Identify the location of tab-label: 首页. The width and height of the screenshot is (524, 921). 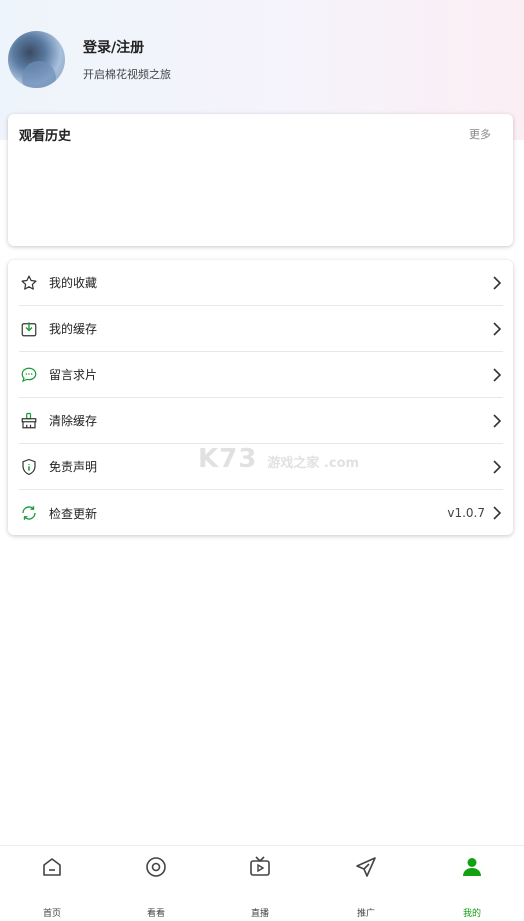
(51, 914).